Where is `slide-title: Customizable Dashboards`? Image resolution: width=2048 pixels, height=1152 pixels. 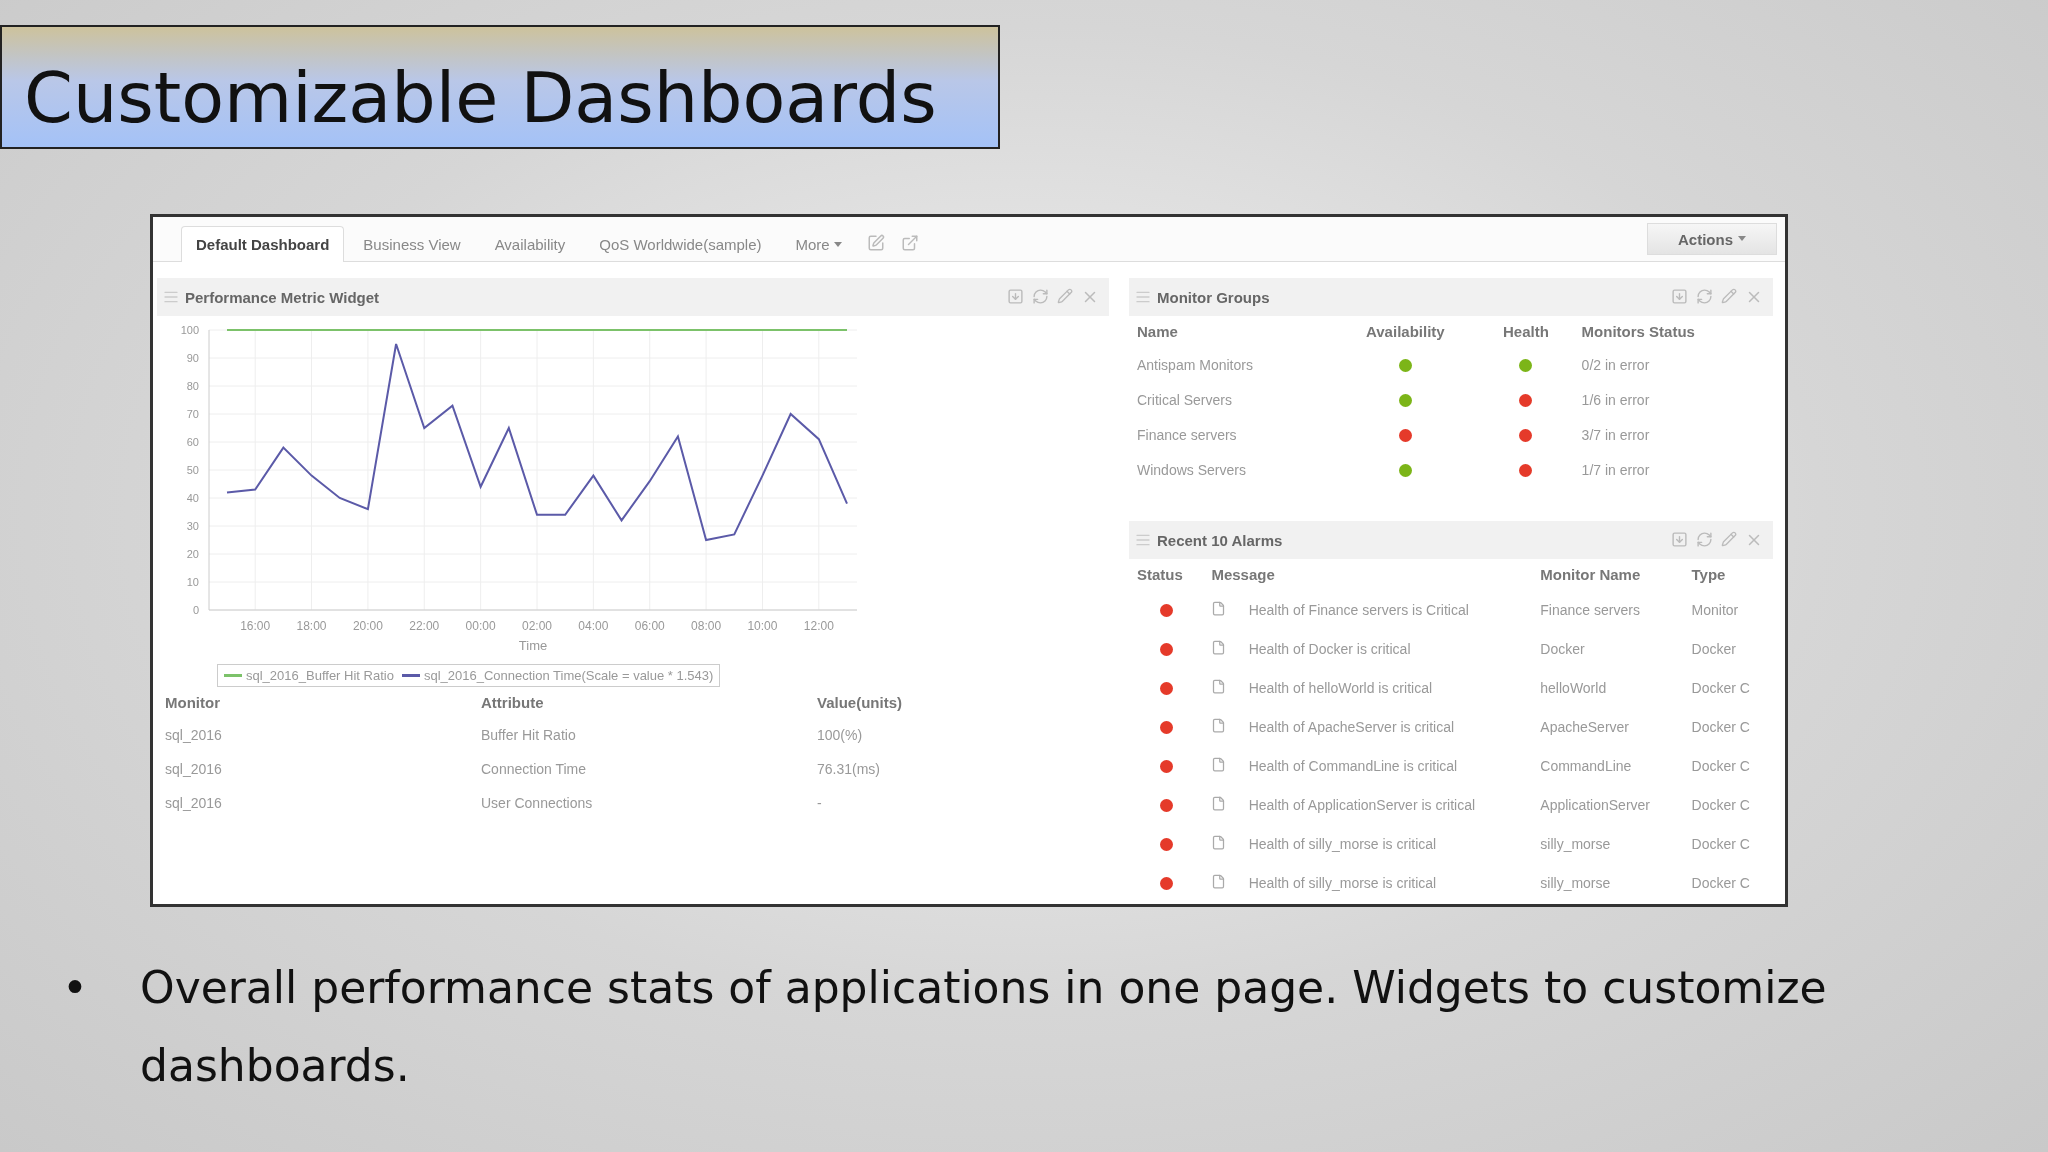
slide-title: Customizable Dashboards is located at coordinates (480, 98).